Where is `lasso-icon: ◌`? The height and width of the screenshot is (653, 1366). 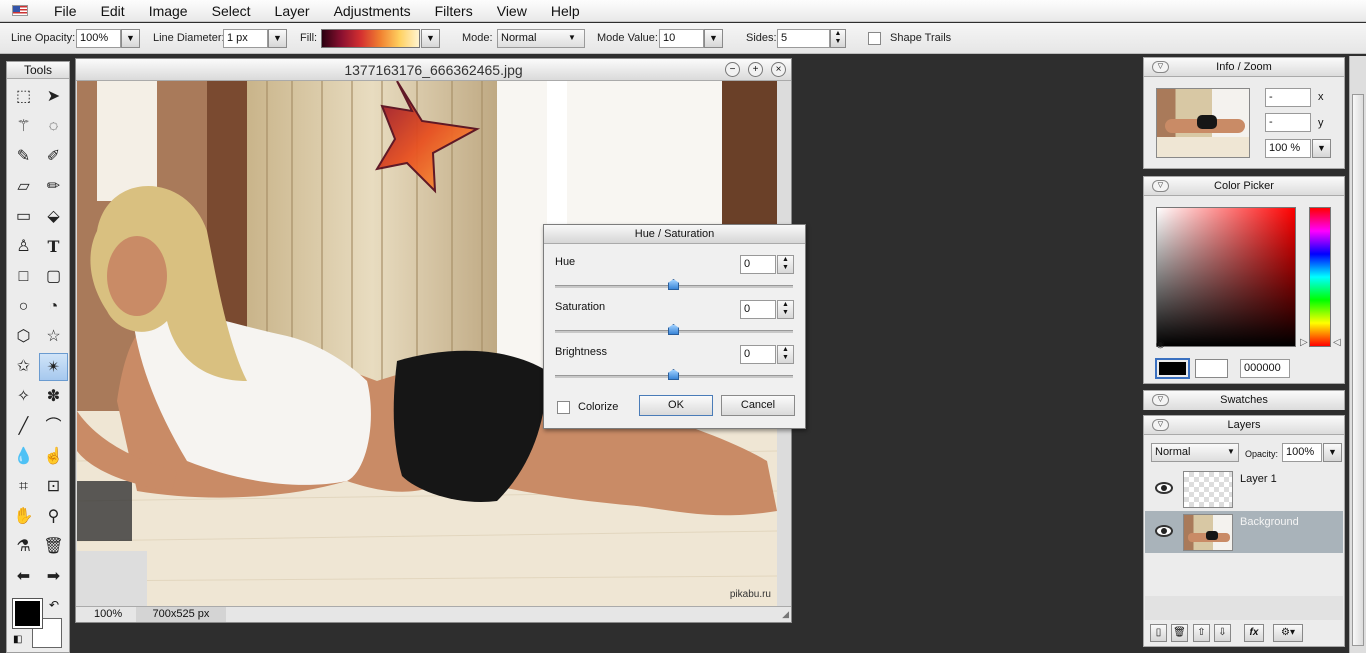
lasso-icon: ◌ is located at coordinates (53, 127).